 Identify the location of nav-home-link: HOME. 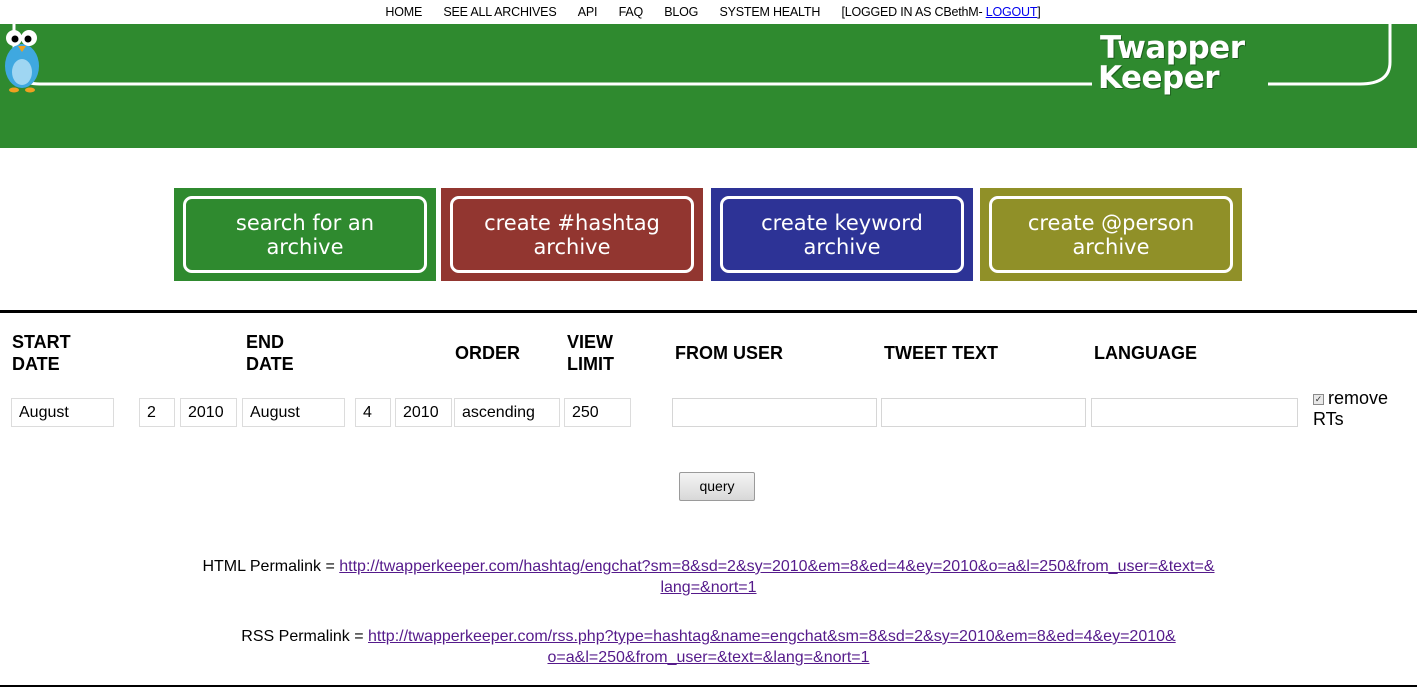
(403, 12).